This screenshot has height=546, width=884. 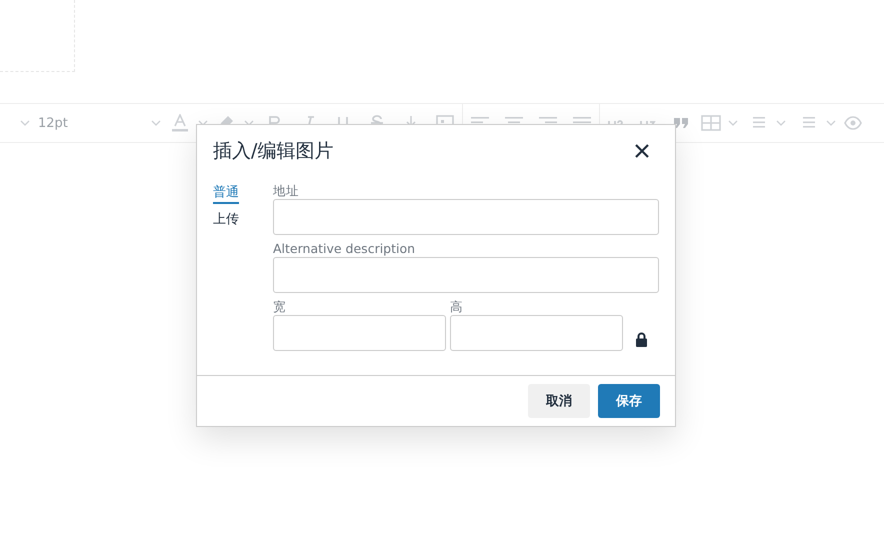 I want to click on field-label: Alternative description, so click(x=344, y=249).